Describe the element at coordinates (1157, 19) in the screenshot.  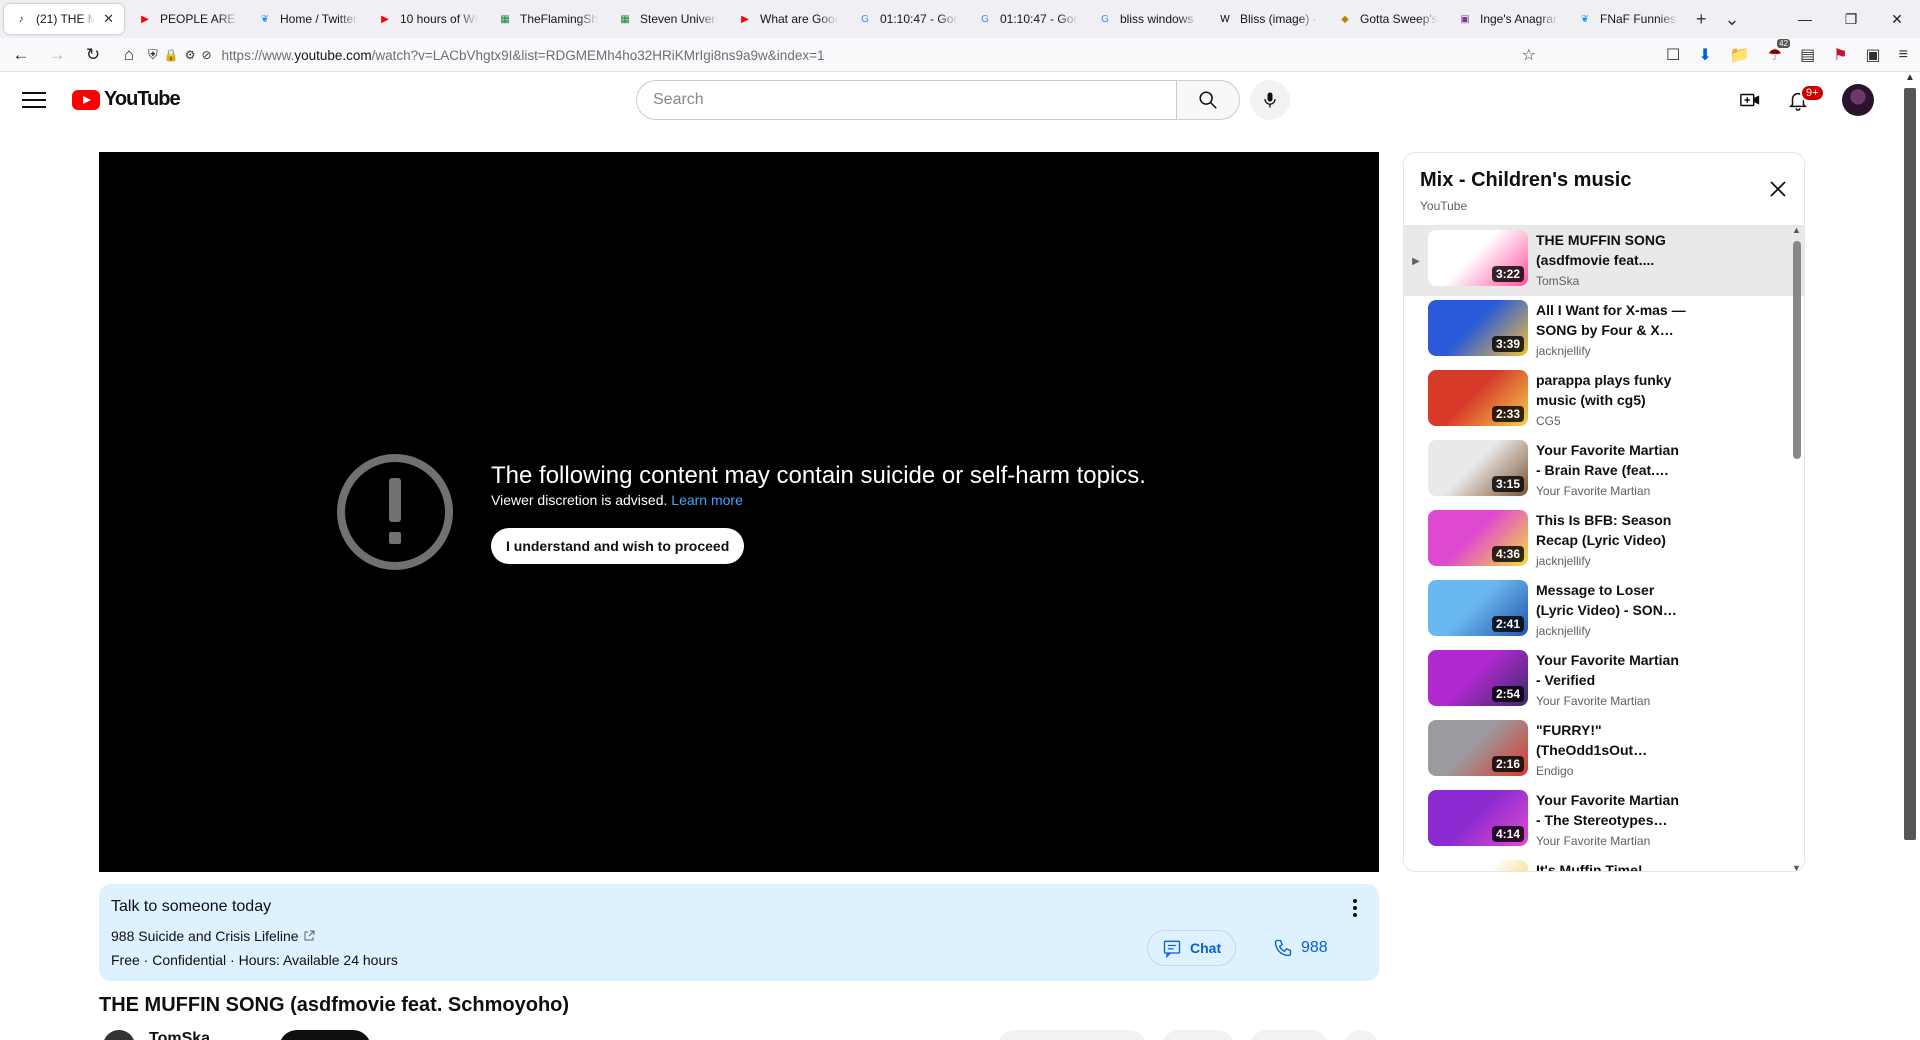
I see `tab-title: bliss windows` at that location.